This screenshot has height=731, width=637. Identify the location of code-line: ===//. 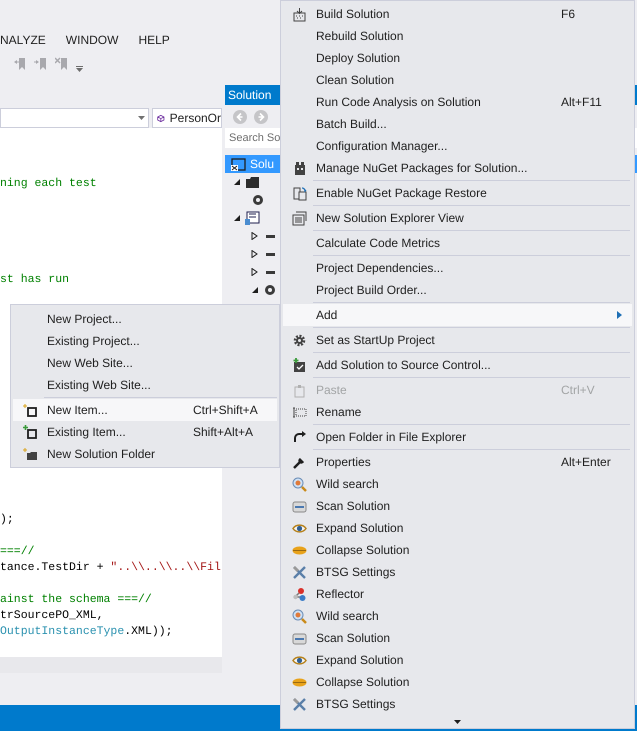
(17, 552).